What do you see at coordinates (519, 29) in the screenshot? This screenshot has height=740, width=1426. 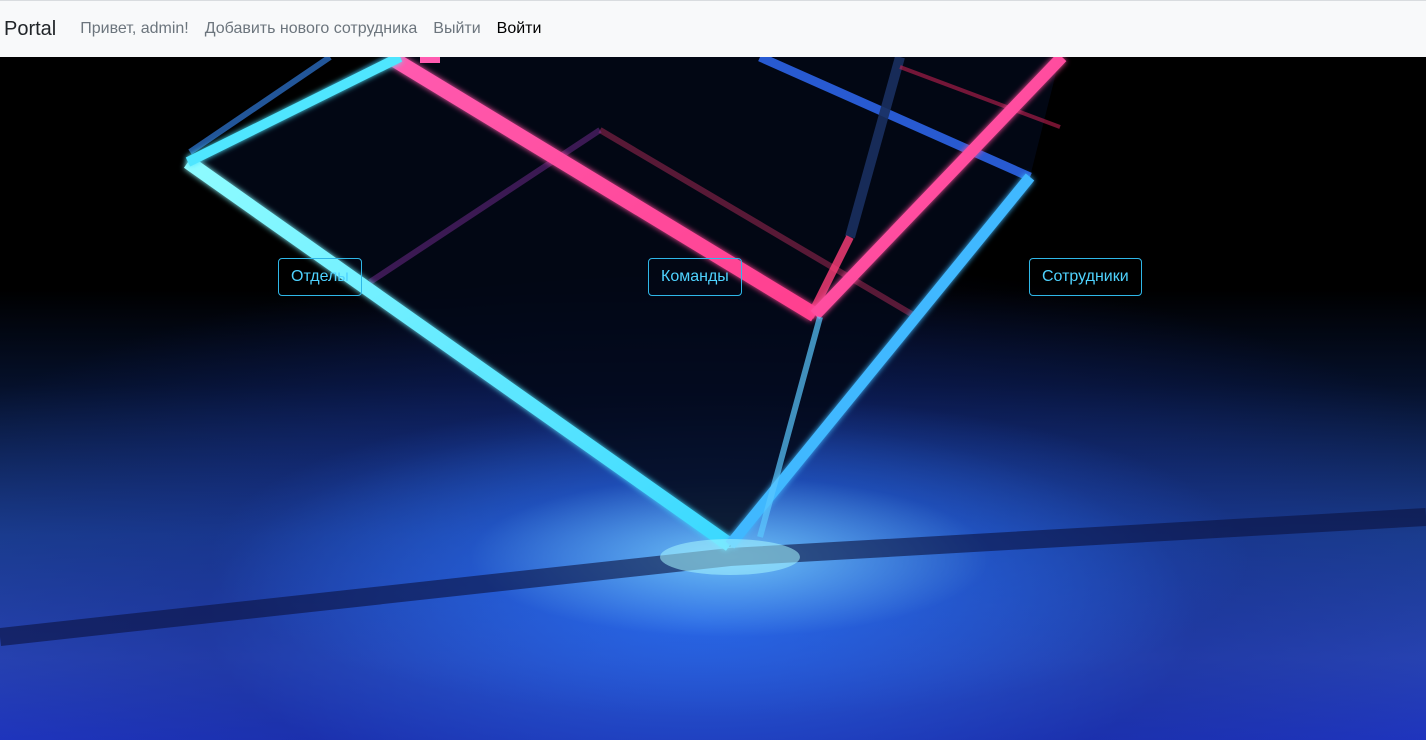 I see `nav-login: Войти` at bounding box center [519, 29].